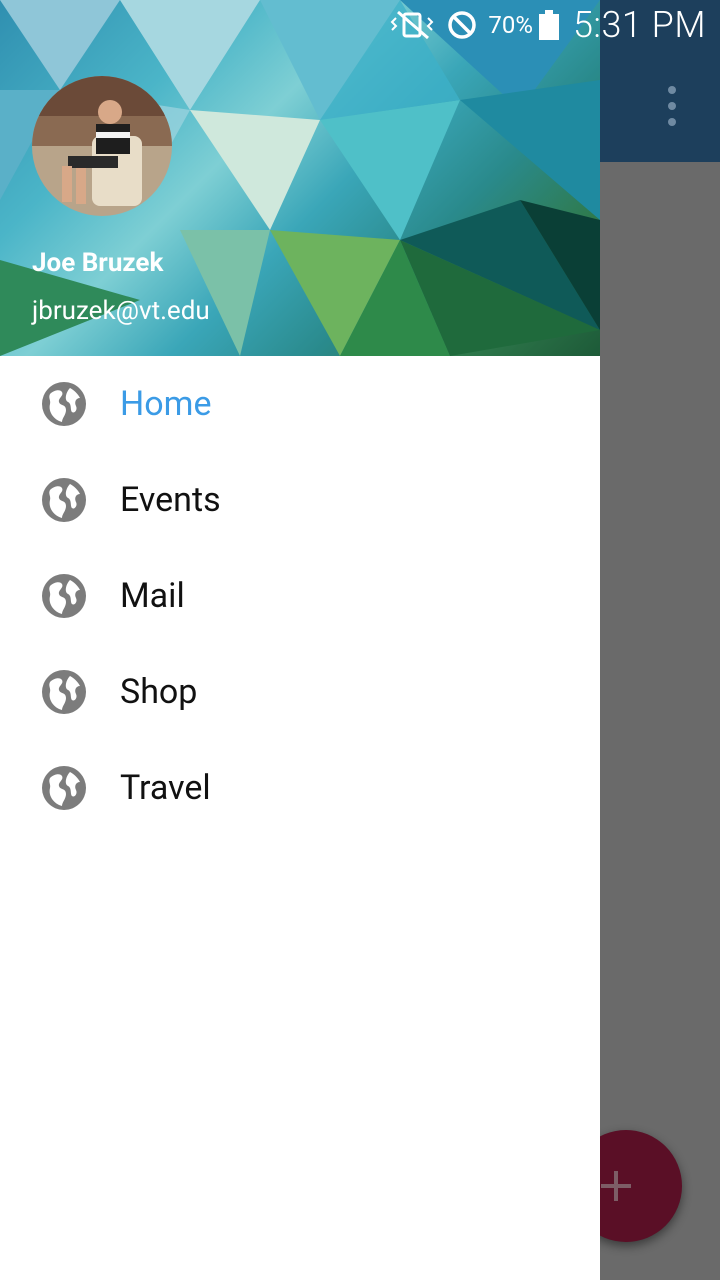 The width and height of the screenshot is (720, 1280). Describe the element at coordinates (166, 404) in the screenshot. I see `drawer-item-label: Home` at that location.